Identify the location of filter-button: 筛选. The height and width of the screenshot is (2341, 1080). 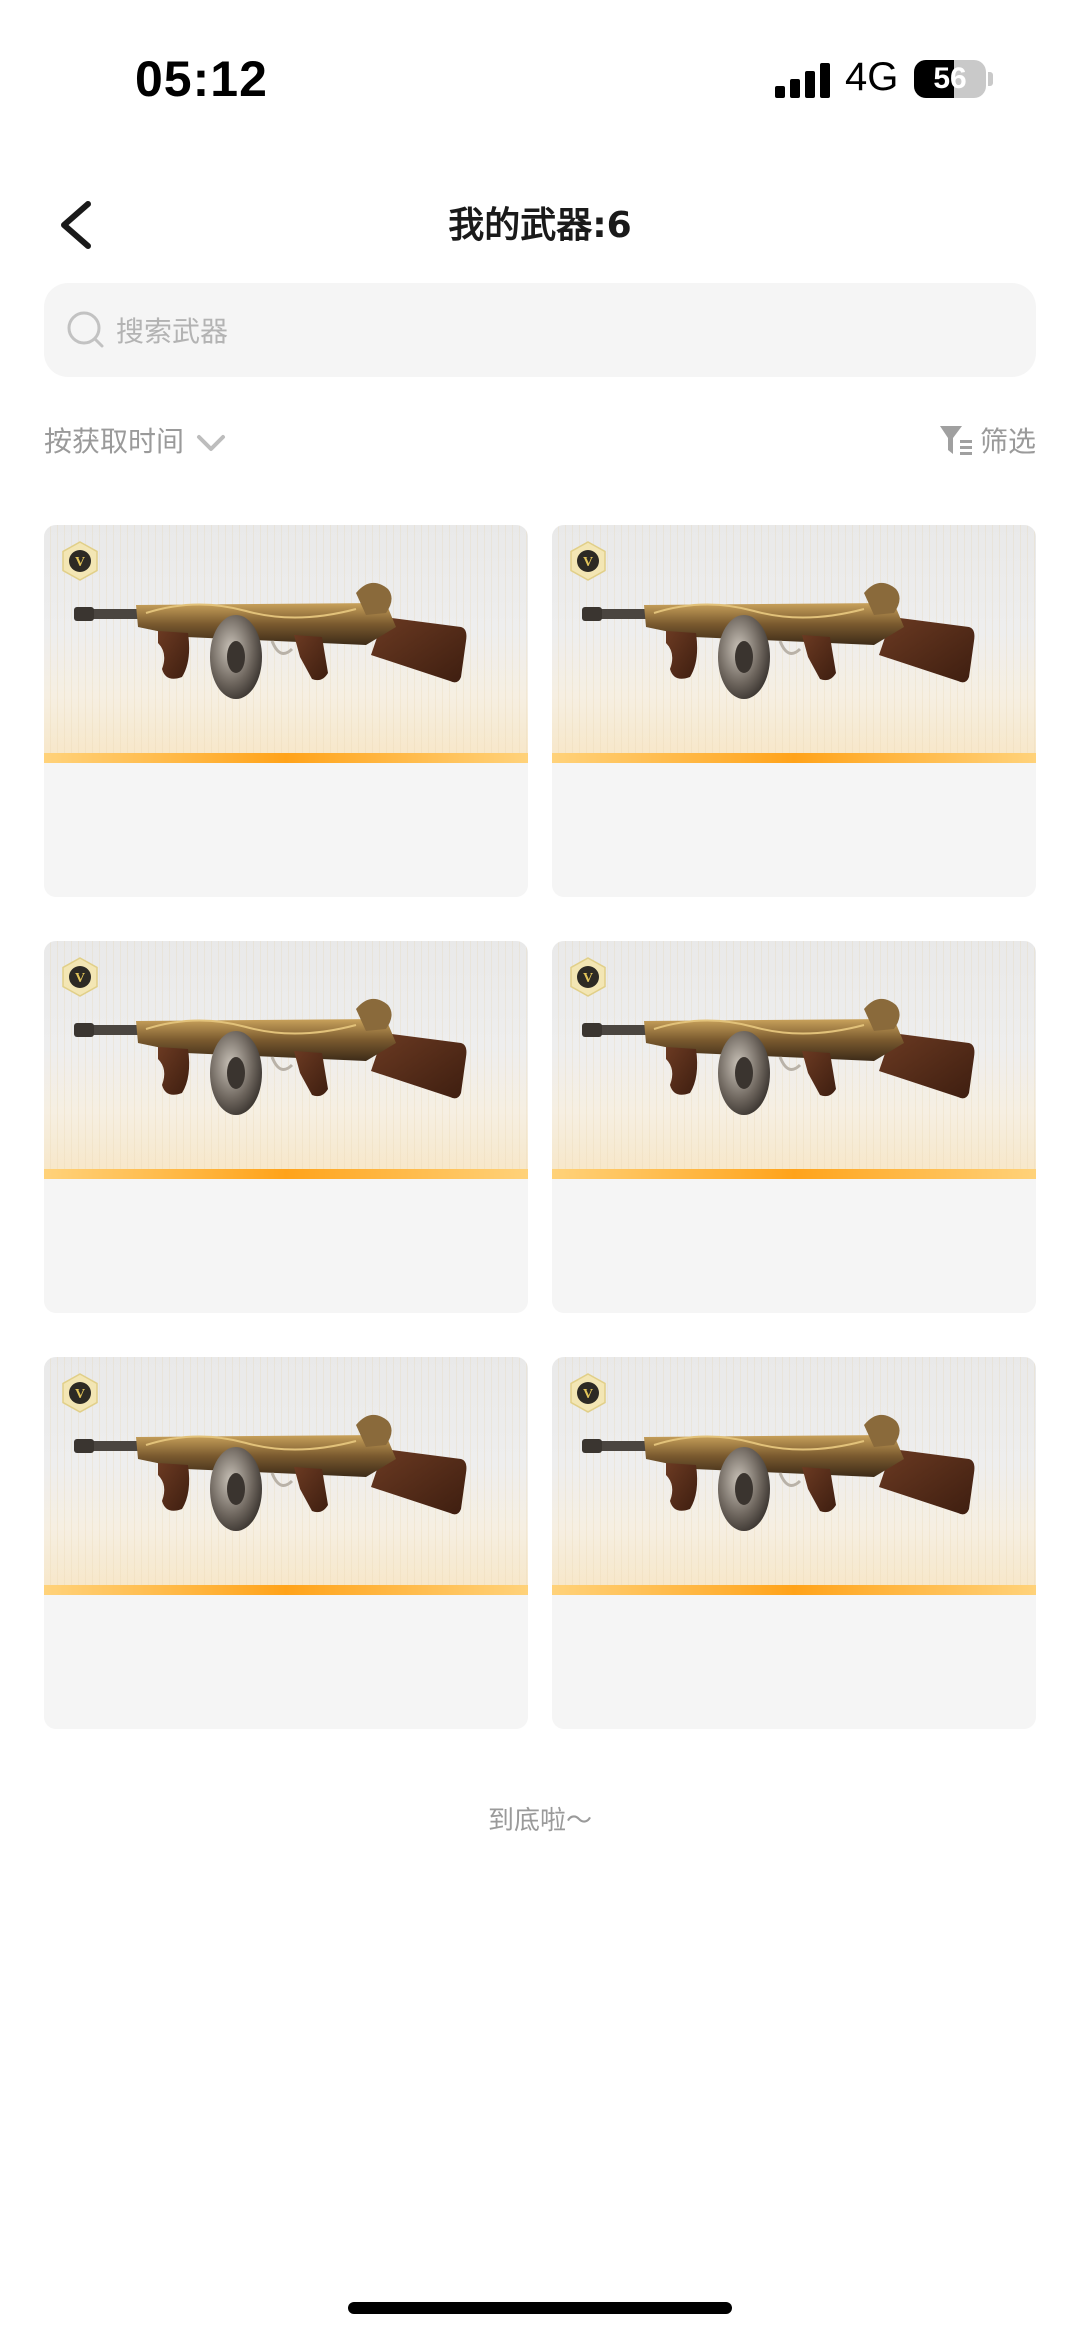
(987, 440).